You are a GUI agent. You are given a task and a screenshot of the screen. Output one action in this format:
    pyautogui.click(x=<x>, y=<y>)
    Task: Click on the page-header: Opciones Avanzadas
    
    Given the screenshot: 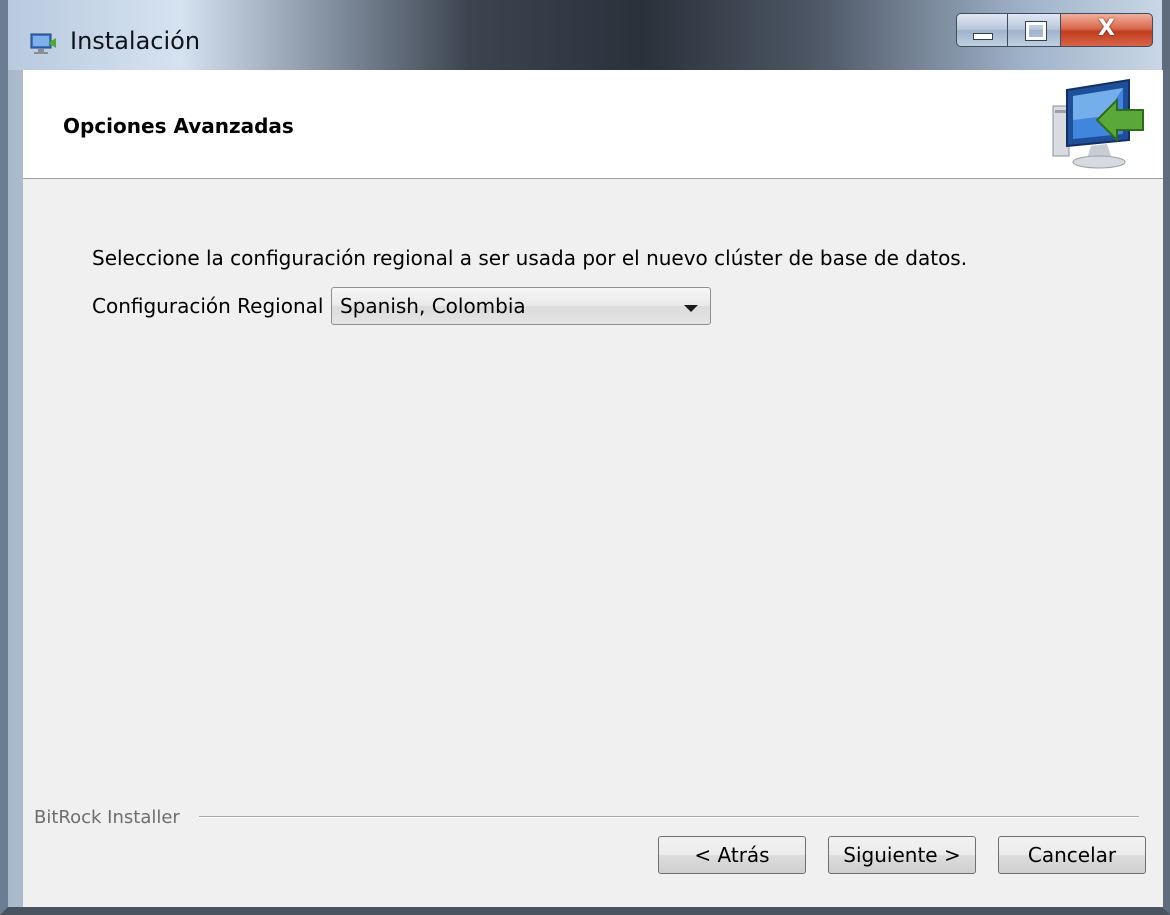 What is the action you would take?
    pyautogui.click(x=593, y=124)
    